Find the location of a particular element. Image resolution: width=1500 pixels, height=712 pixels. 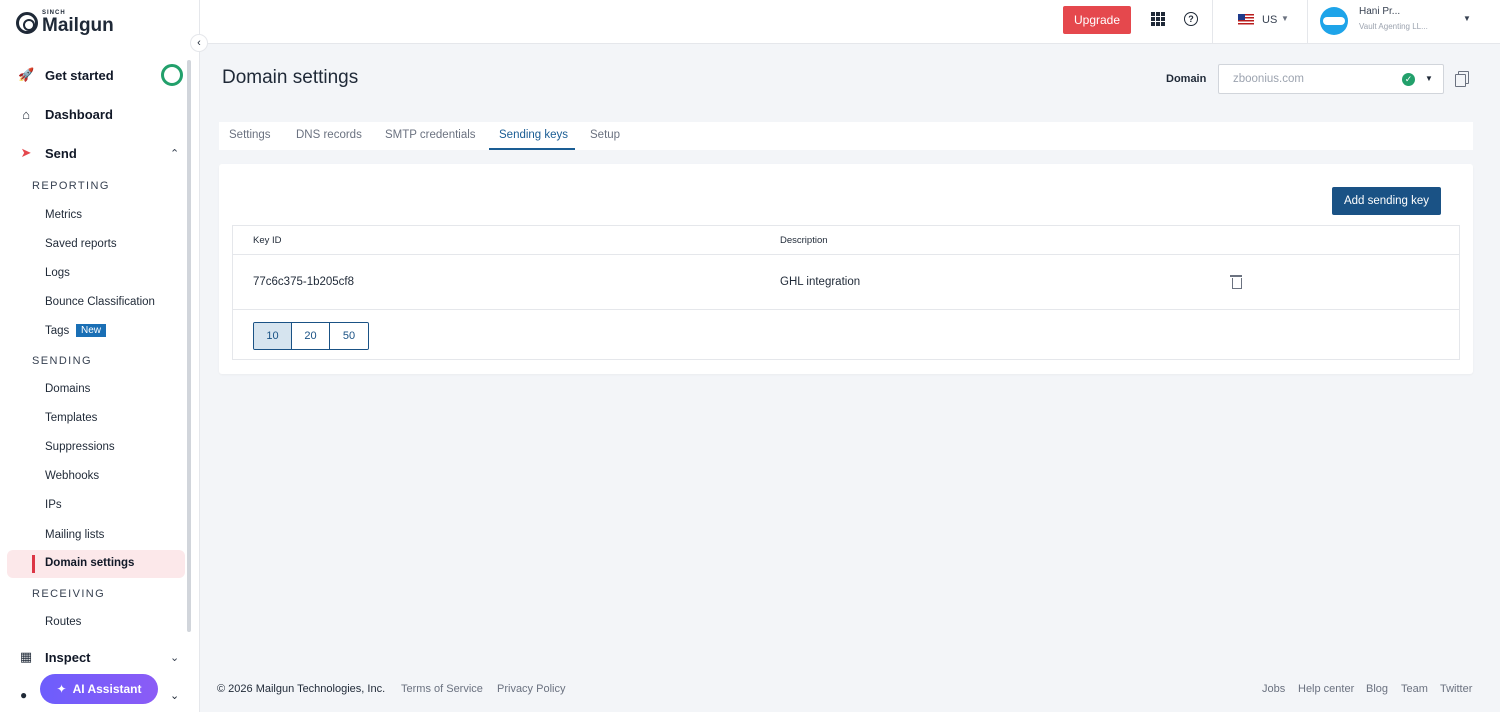

table-header: Key ID Description is located at coordinates (846, 240).